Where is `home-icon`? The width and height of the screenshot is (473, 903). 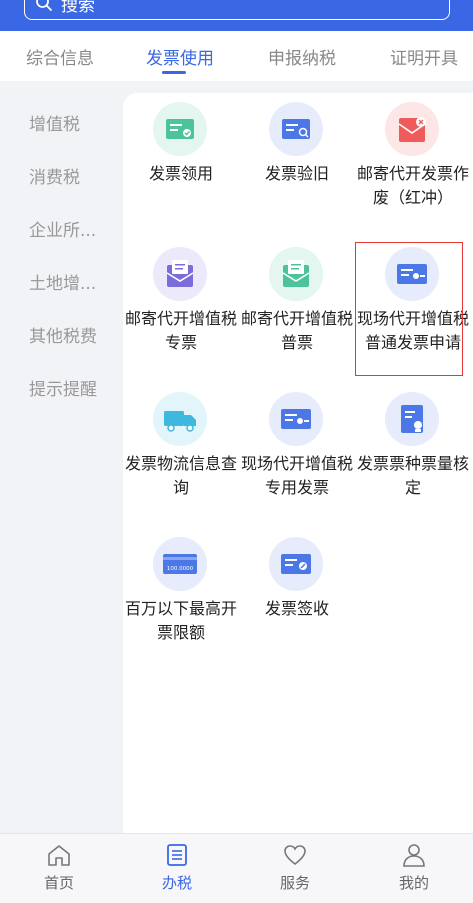
home-icon is located at coordinates (59, 855).